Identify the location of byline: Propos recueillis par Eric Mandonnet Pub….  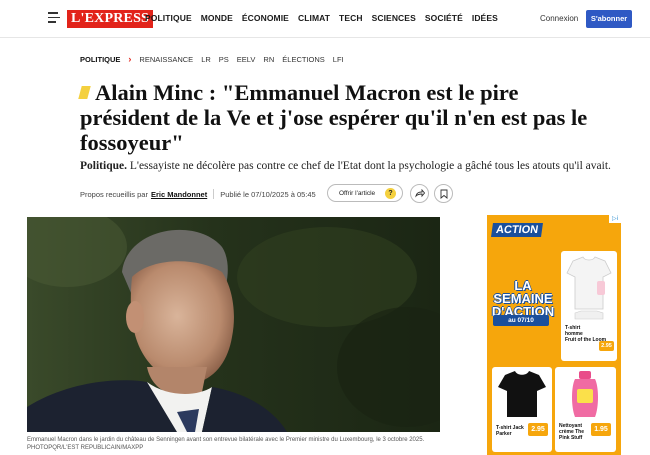
(198, 194).